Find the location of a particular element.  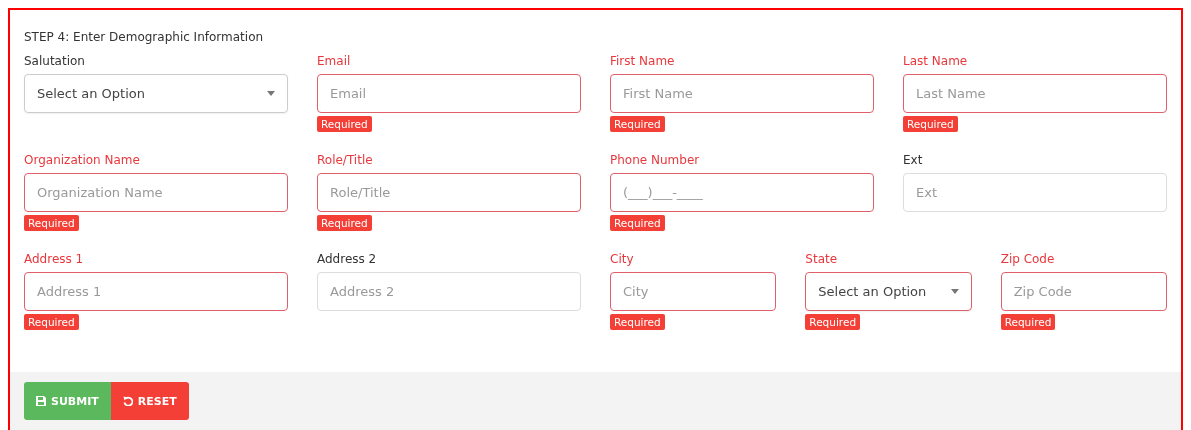

field-label: Email is located at coordinates (334, 61).